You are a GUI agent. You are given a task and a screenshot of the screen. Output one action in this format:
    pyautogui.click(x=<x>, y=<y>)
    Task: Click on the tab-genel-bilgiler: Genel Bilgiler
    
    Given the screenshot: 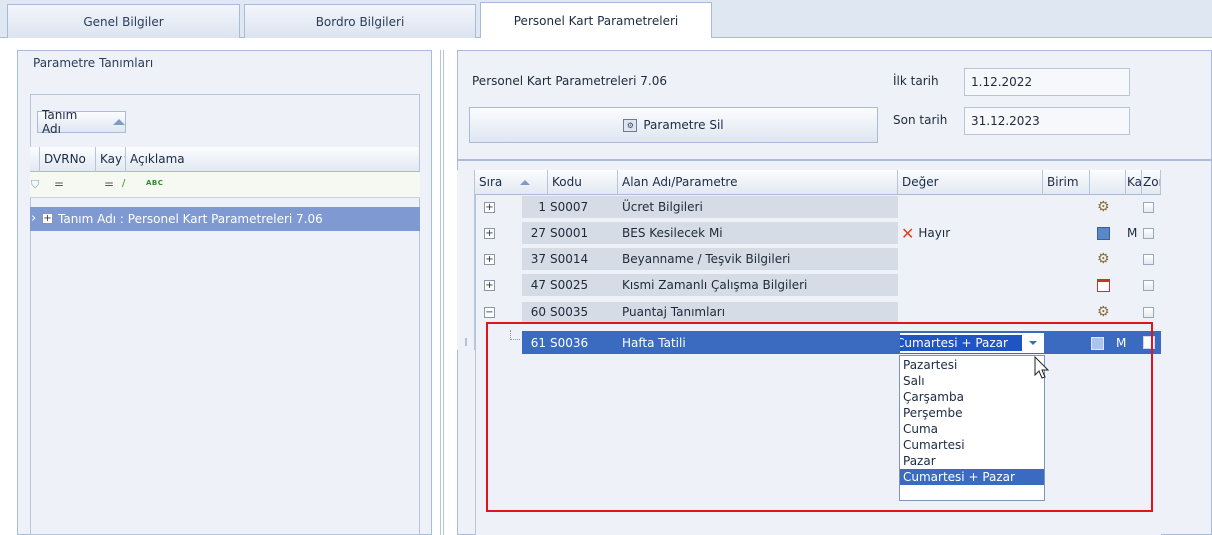 What is the action you would take?
    pyautogui.click(x=123, y=21)
    